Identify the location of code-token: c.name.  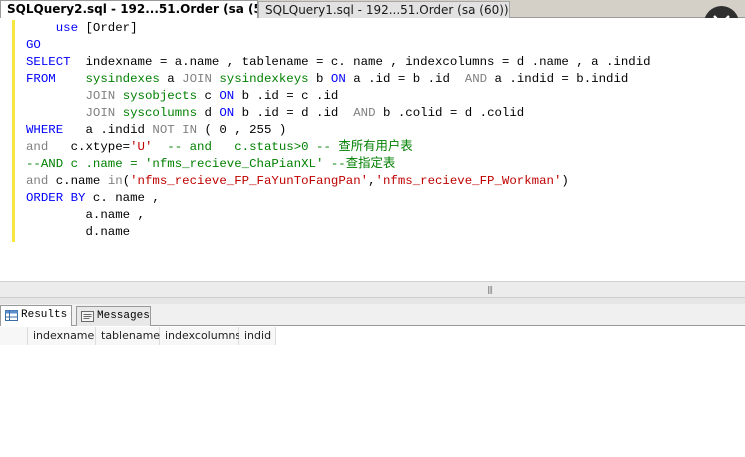
(78, 181).